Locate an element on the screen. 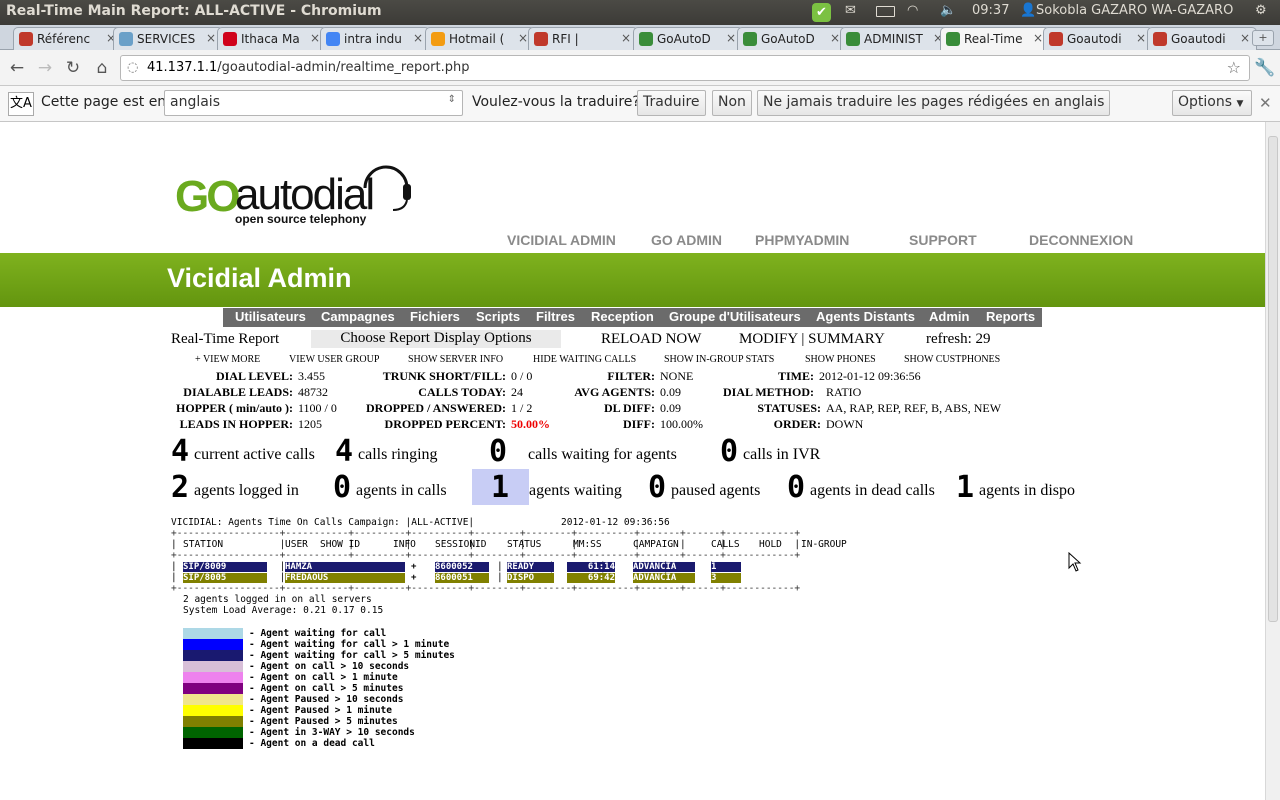 Image resolution: width=1280 pixels, height=800 pixels. update-indicator-icon: ✔ is located at coordinates (821, 12).